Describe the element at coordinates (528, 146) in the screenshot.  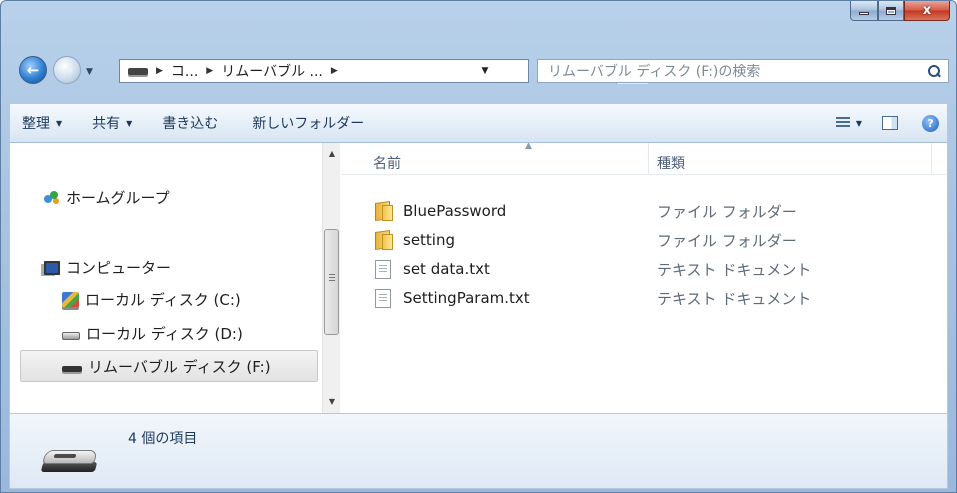
I see `sort-ascending-icon: ▲` at that location.